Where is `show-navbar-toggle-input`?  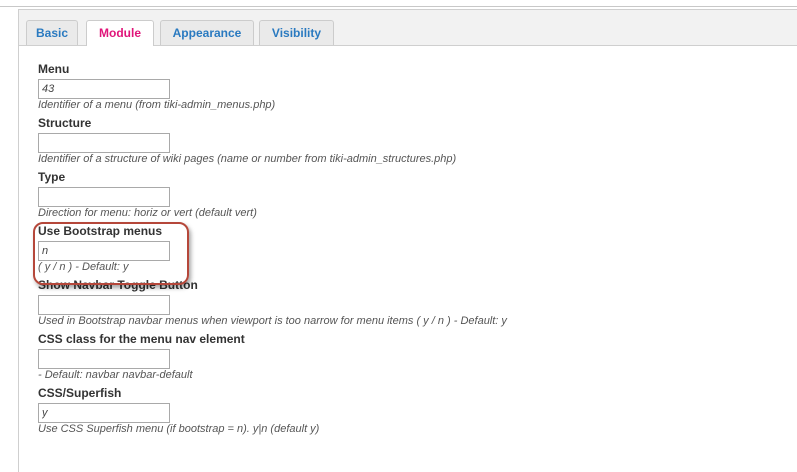
show-navbar-toggle-input is located at coordinates (104, 305).